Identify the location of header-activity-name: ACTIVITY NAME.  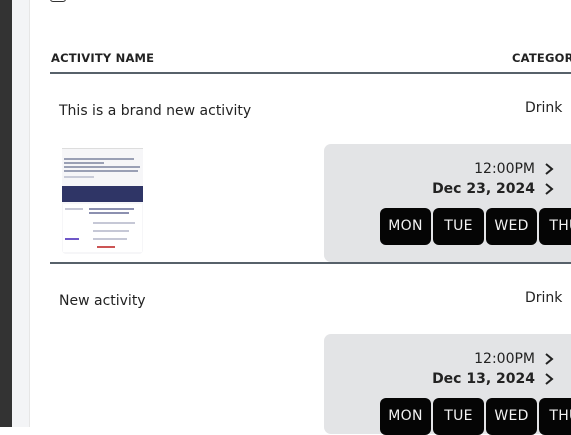
(102, 58).